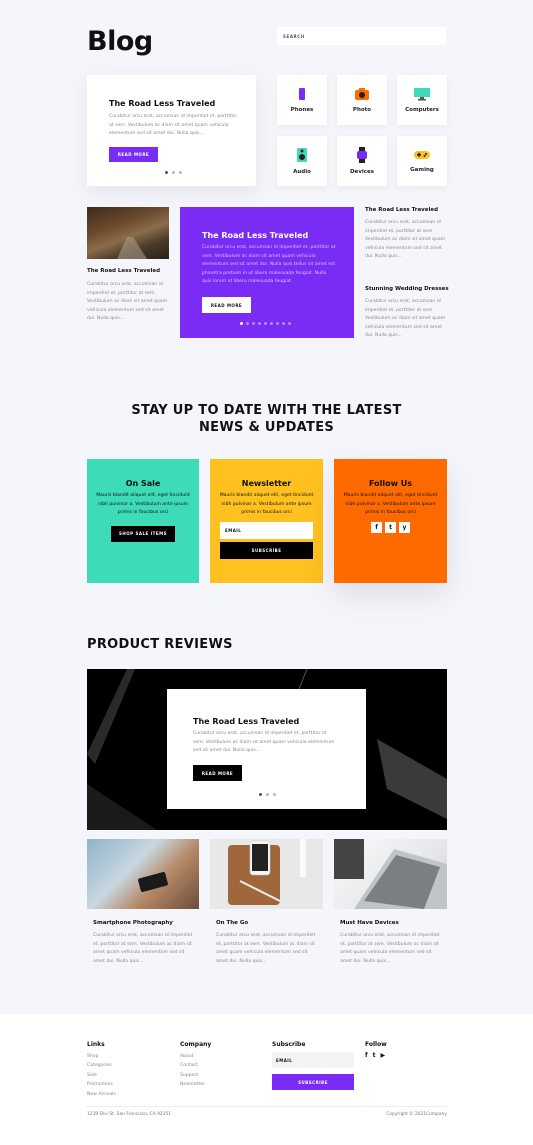 This screenshot has width=533, height=1145. I want to click on hero-slider-title: The Road Less Traveled, so click(162, 103).